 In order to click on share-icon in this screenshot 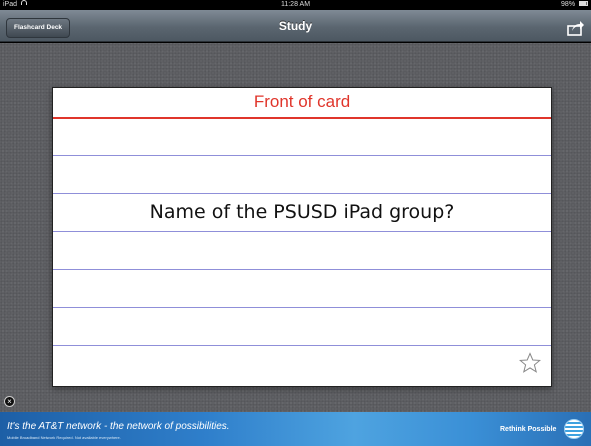, I will do `click(575, 28)`.